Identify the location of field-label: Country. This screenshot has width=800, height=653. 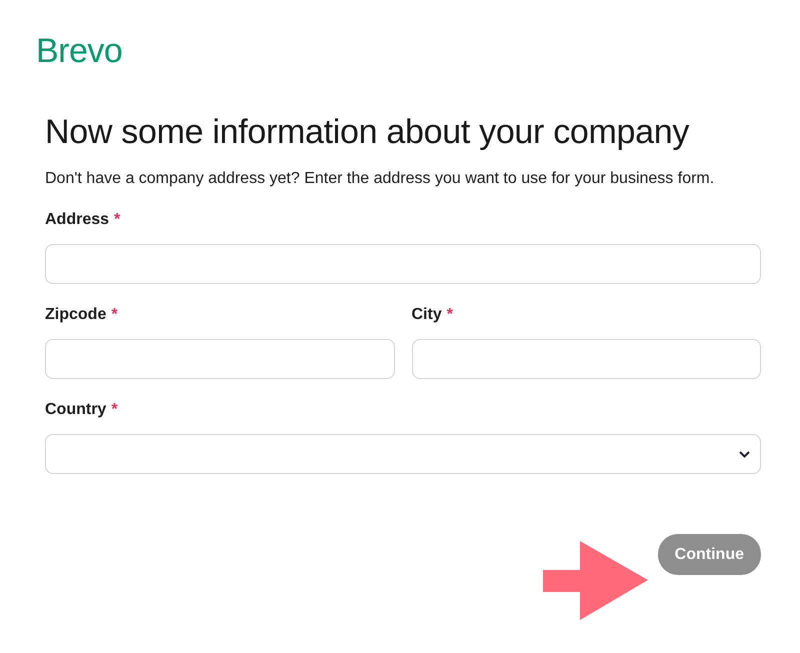
(75, 410).